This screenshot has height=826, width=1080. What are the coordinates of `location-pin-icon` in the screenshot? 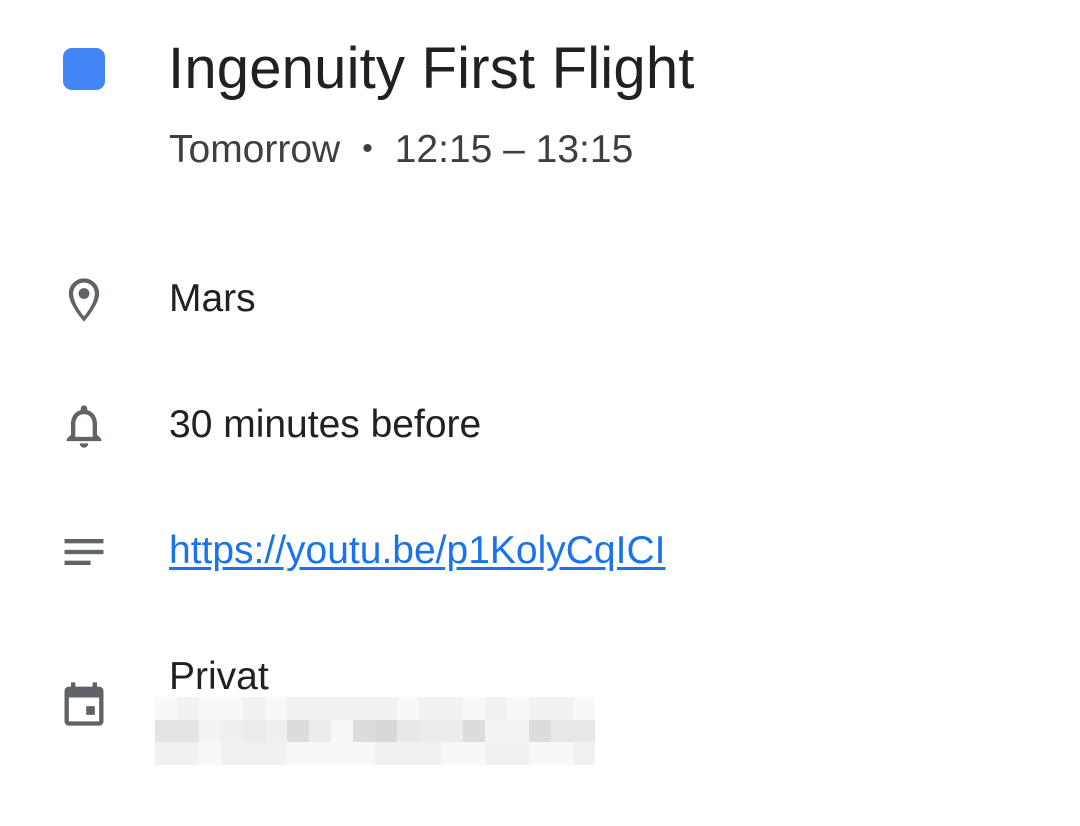 It's located at (84, 300).